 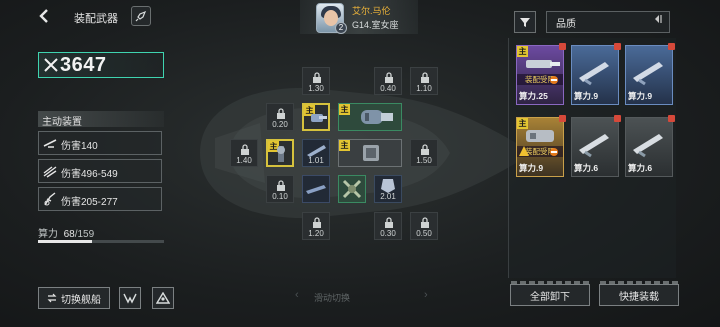 What do you see at coordinates (316, 81) in the screenshot?
I see `locked-slot: 1.30` at bounding box center [316, 81].